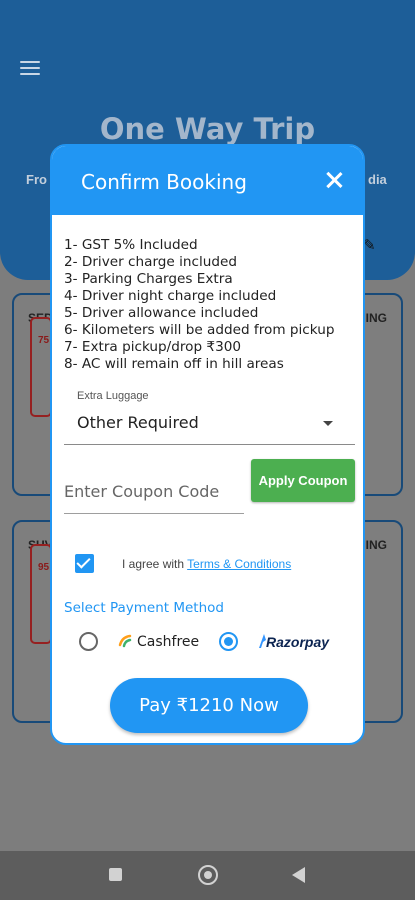  Describe the element at coordinates (36, 179) in the screenshot. I see `from-label: Fro` at that location.